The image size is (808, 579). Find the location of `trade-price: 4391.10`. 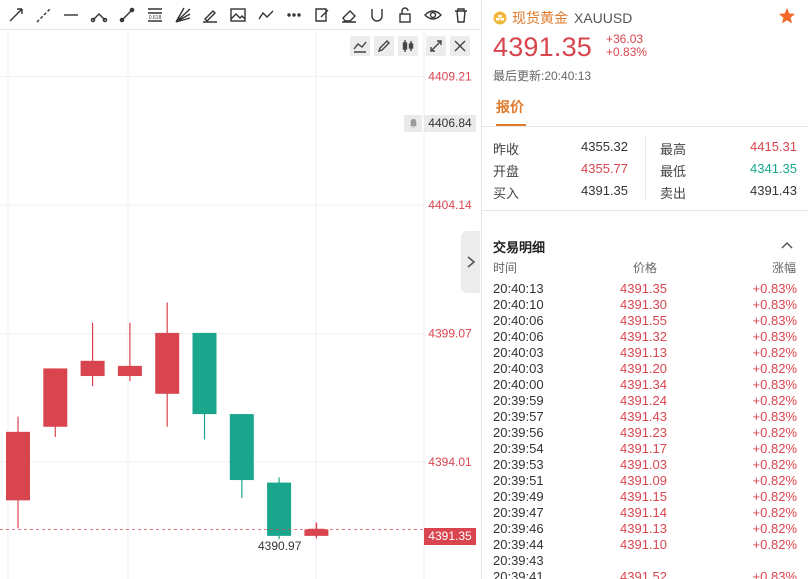

trade-price: 4391.10 is located at coordinates (643, 544).